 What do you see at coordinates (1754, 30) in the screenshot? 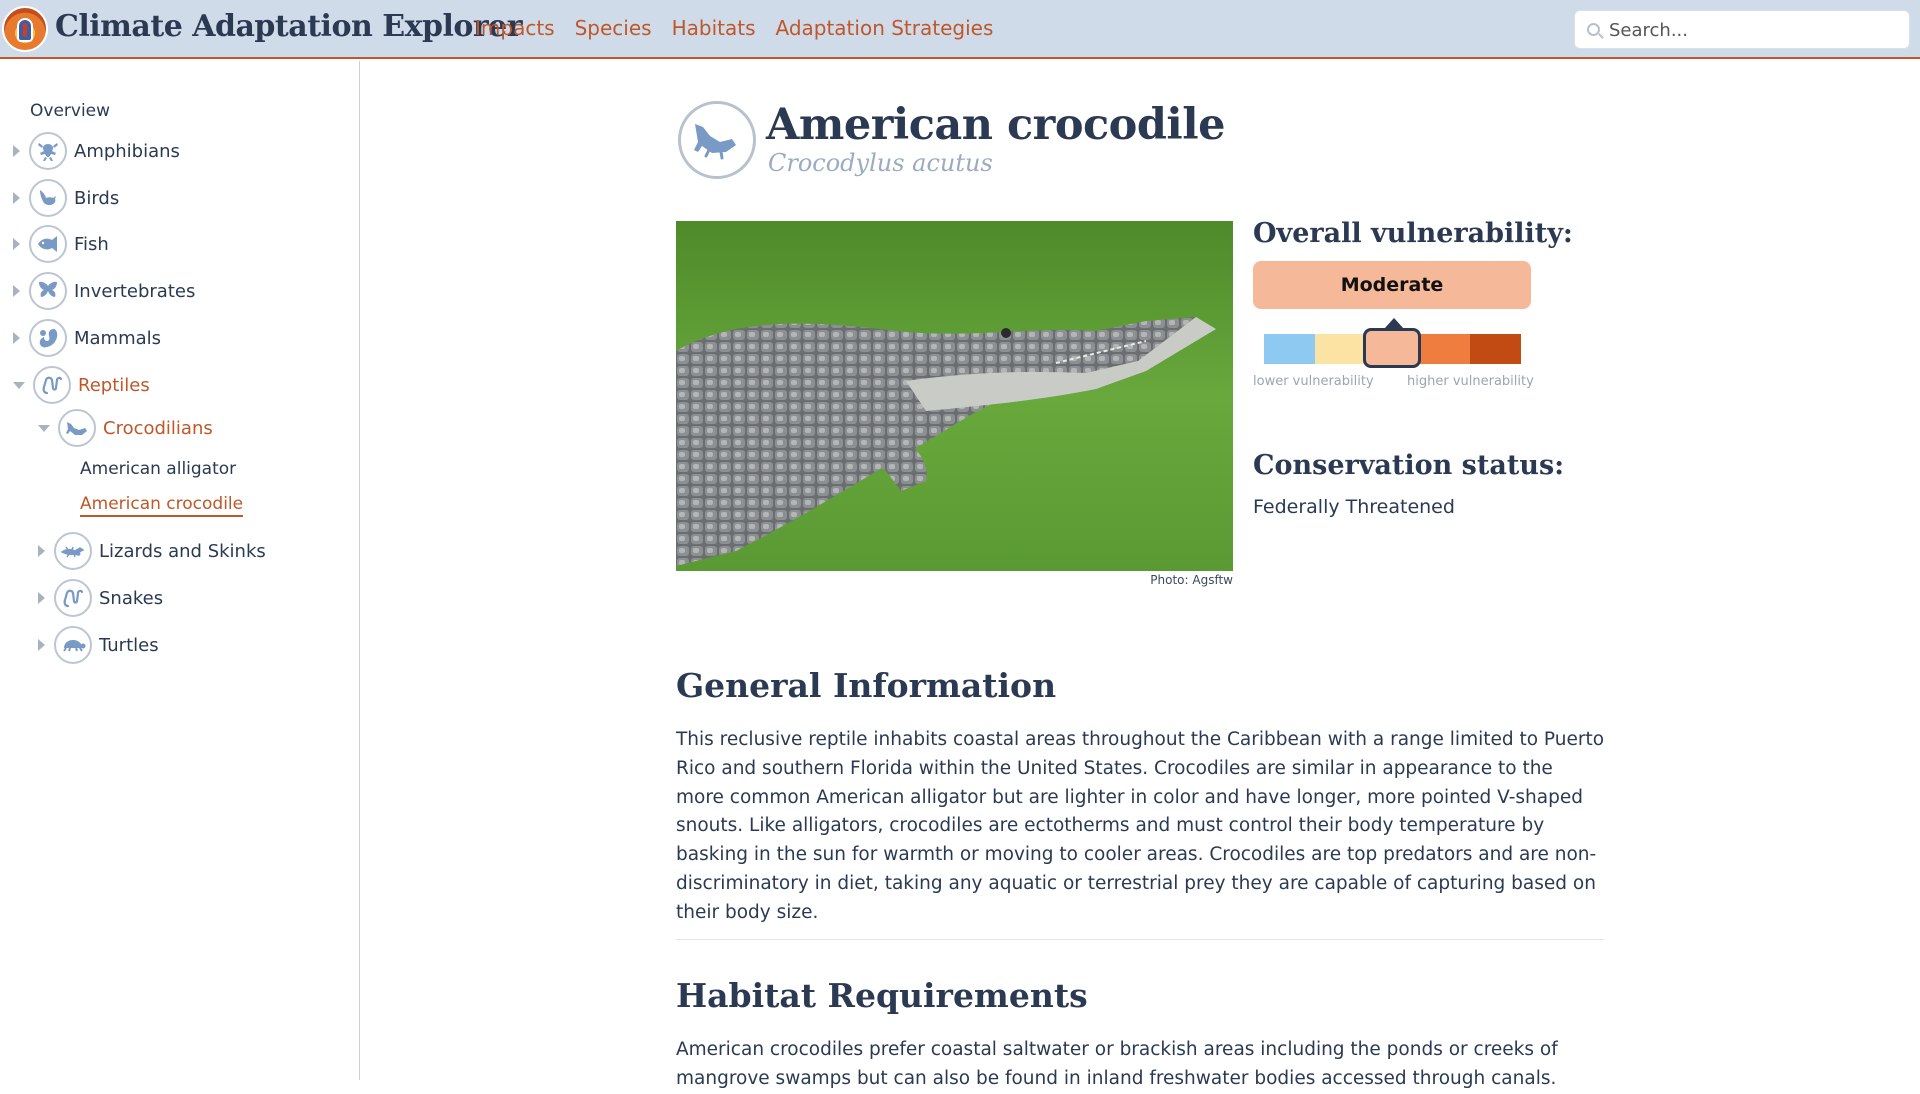
I see `search-input` at bounding box center [1754, 30].